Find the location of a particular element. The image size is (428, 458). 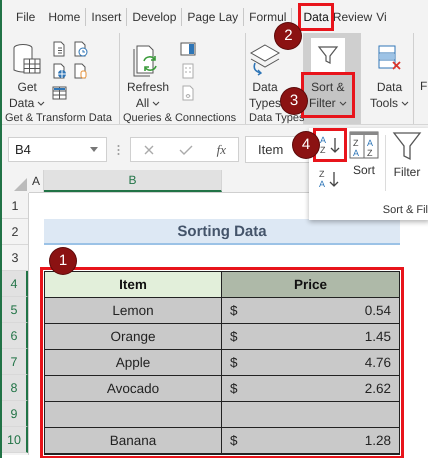

ribbon-button: Data Tools is located at coordinates (389, 95).